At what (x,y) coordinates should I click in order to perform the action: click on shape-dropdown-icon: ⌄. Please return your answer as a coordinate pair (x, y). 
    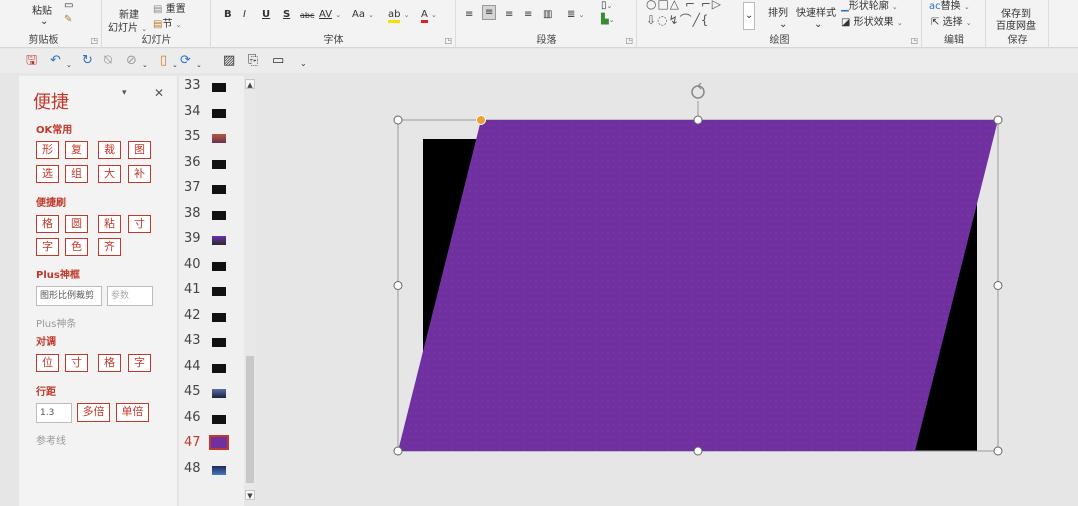
    Looking at the image, I should click on (145, 65).